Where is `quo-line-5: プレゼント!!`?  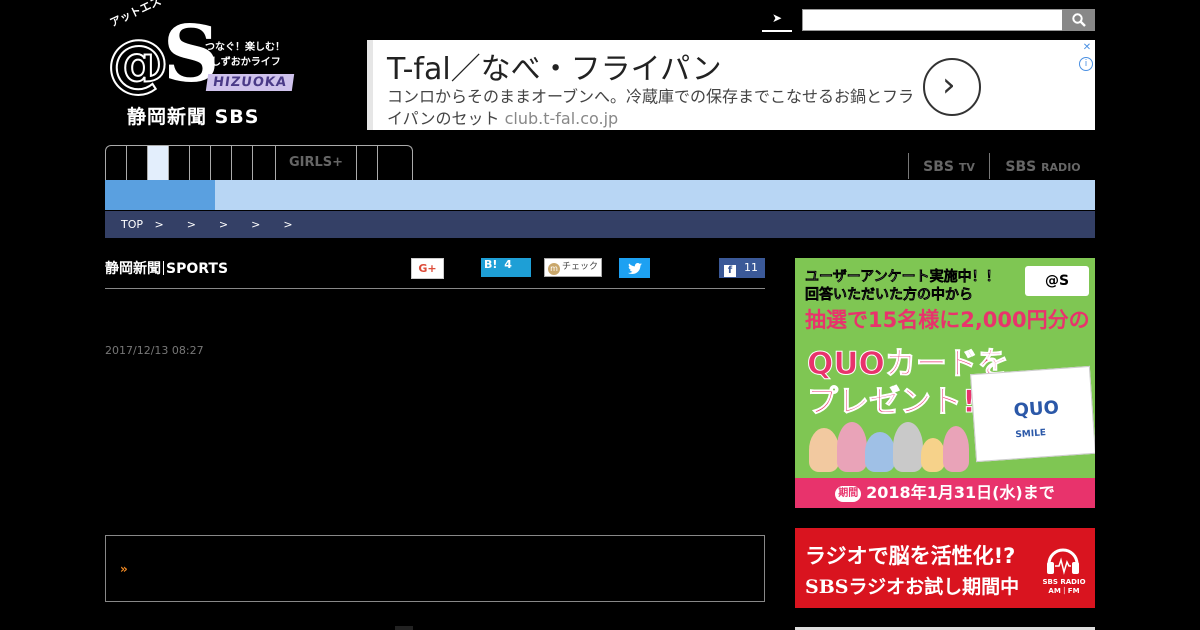 quo-line-5: プレゼント!! is located at coordinates (898, 402).